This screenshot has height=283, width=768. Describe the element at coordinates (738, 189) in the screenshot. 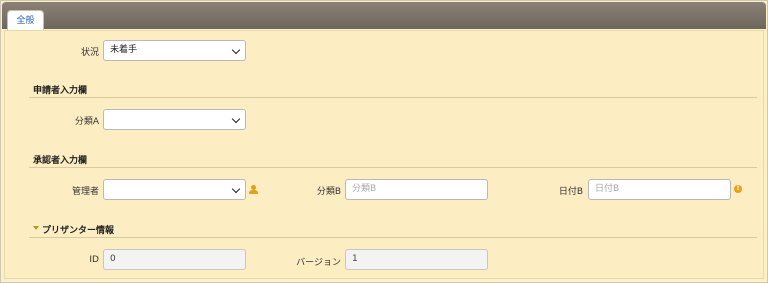

I see `help-icon: !` at that location.